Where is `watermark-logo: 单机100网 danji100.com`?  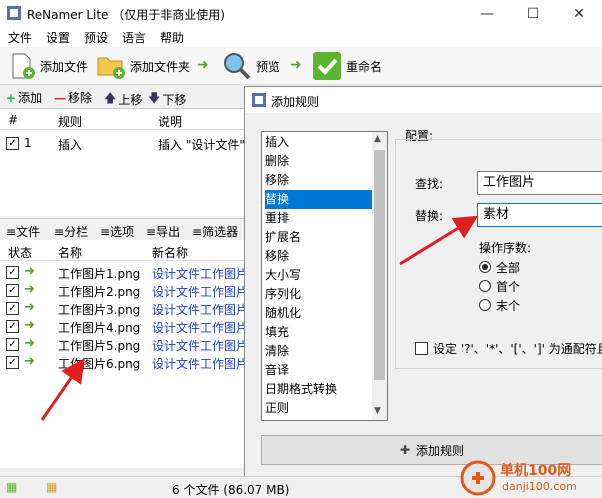 watermark-logo: 单机100网 danji100.com is located at coordinates (531, 478).